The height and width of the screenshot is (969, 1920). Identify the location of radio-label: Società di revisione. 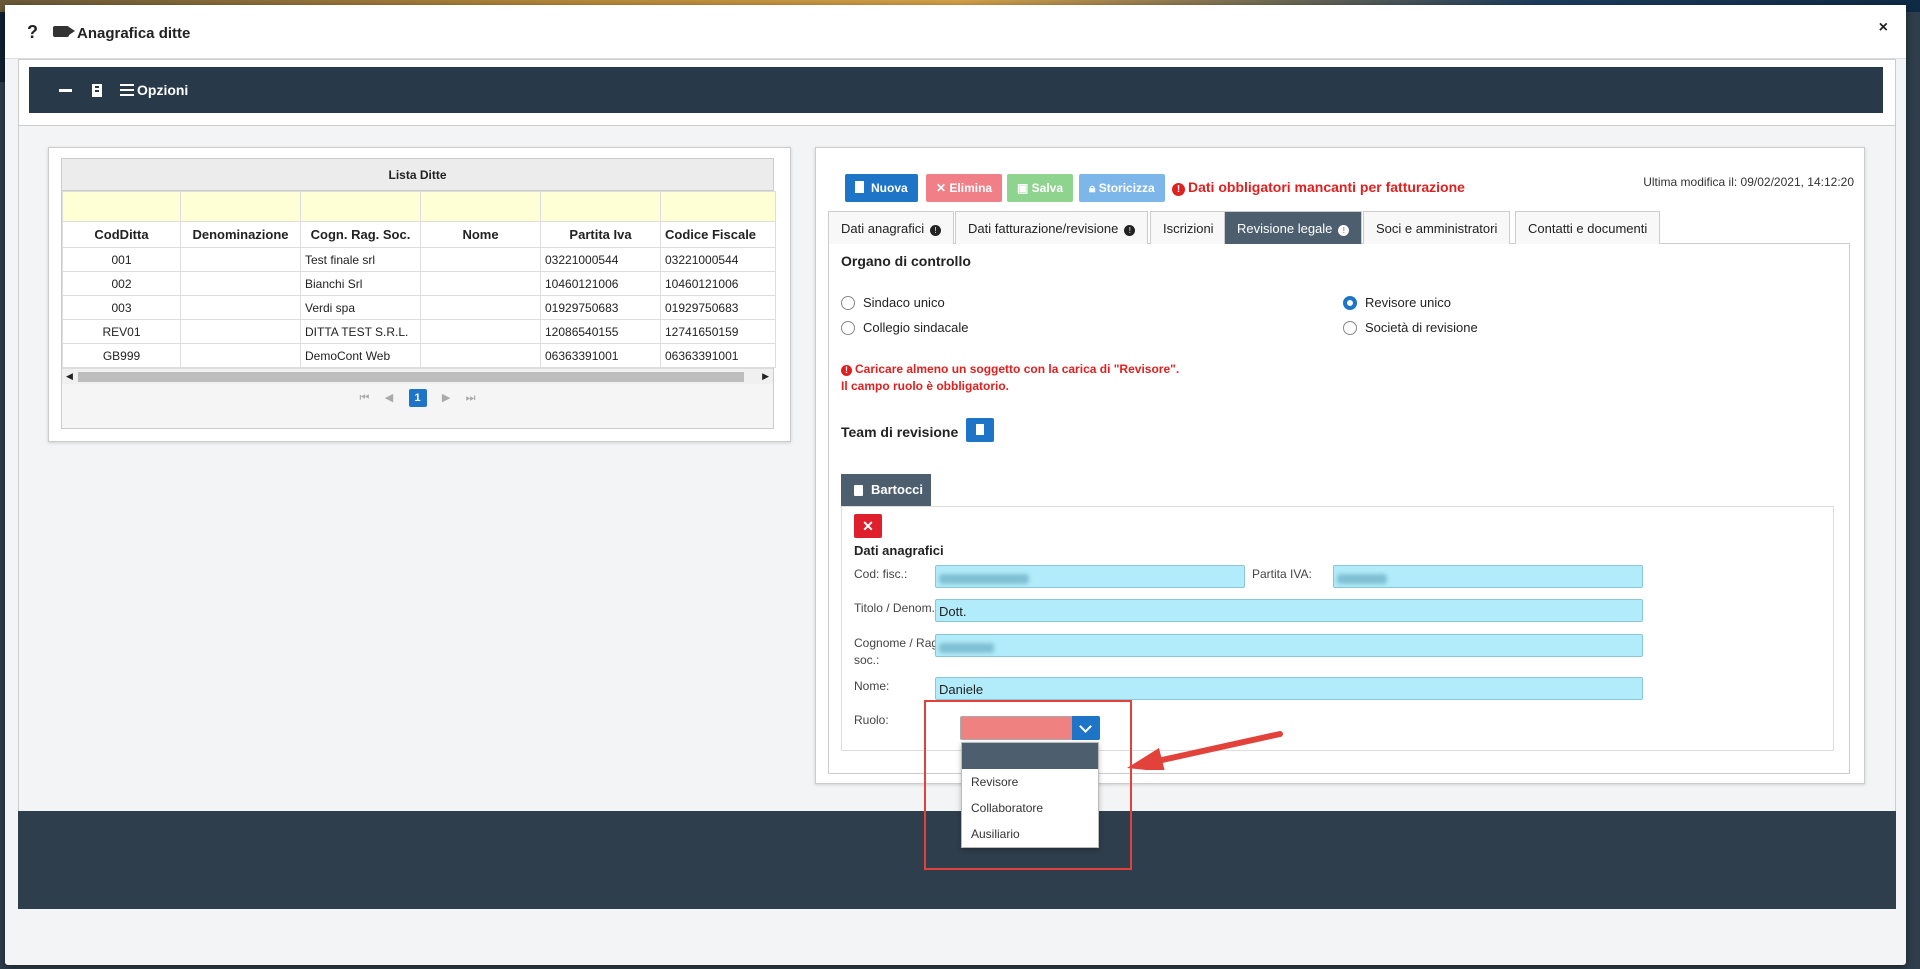
(1421, 327).